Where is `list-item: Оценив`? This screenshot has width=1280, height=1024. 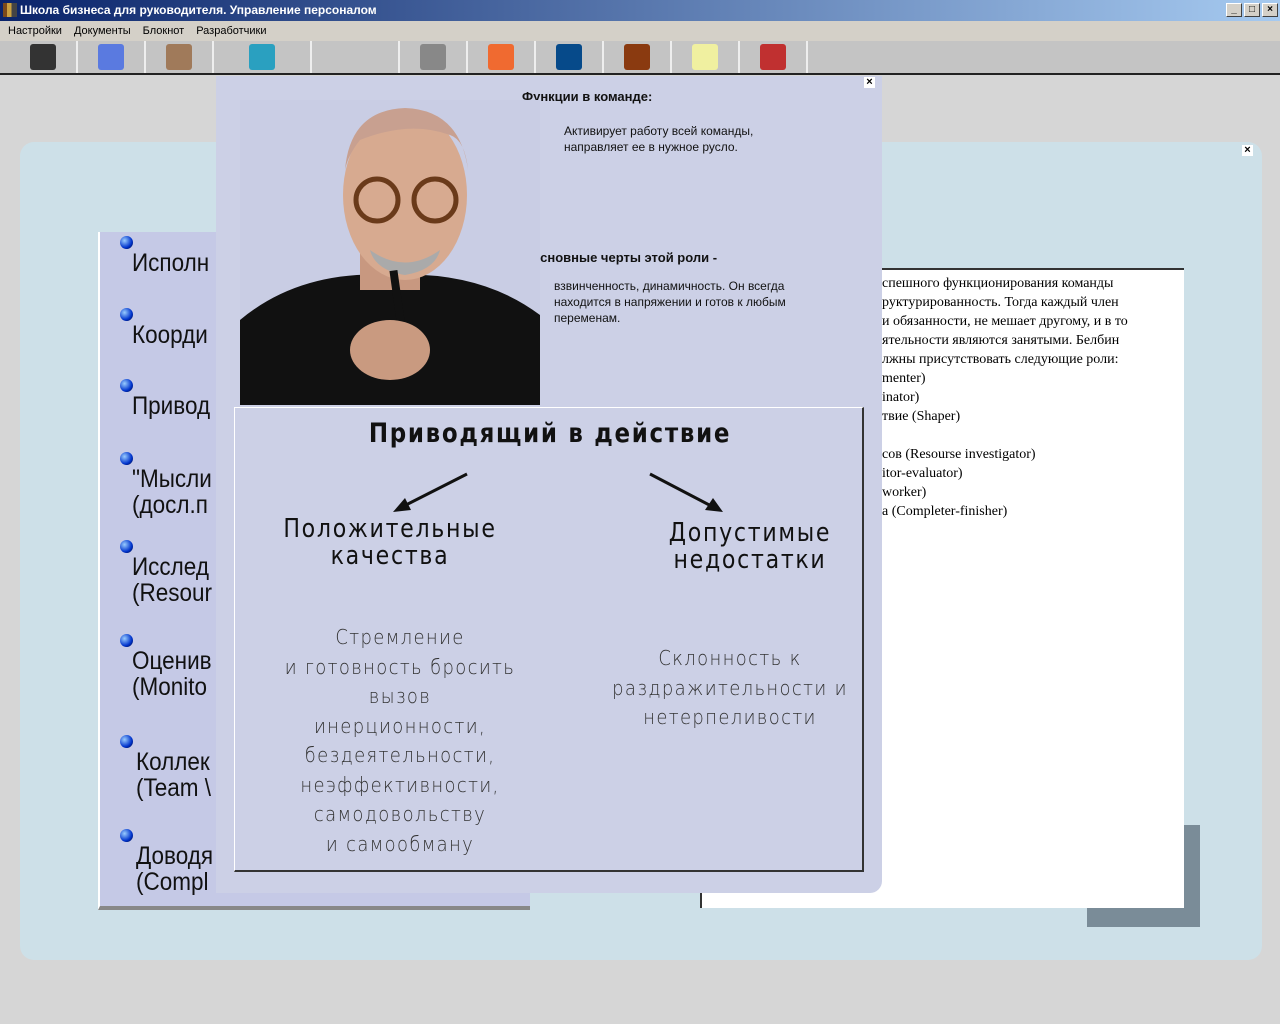
list-item: Оценив is located at coordinates (172, 661).